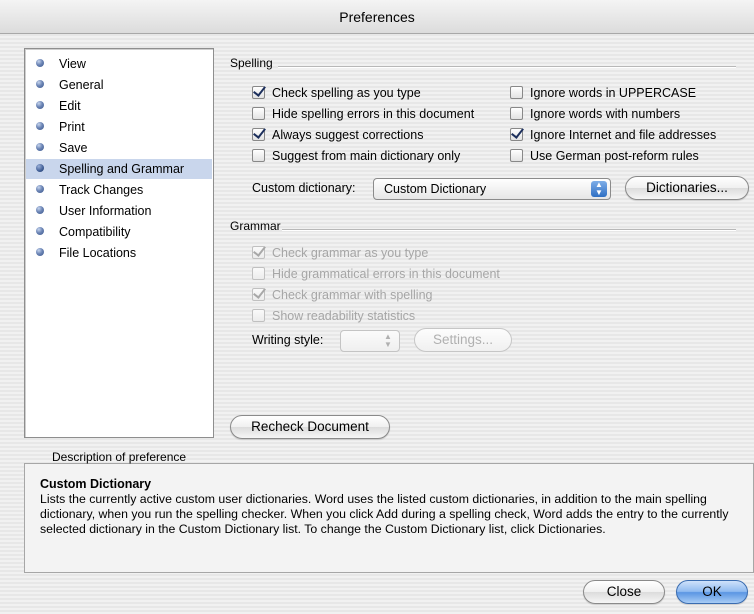 The image size is (754, 614). Describe the element at coordinates (370, 341) in the screenshot. I see `writing-style-select: ▲ ▼` at that location.